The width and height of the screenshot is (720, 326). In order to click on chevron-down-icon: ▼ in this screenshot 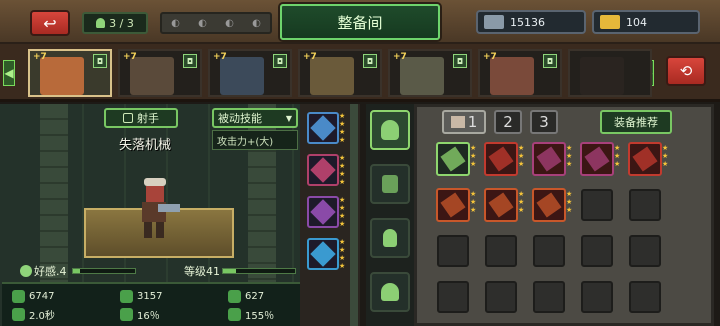, I will do `click(288, 118)`.